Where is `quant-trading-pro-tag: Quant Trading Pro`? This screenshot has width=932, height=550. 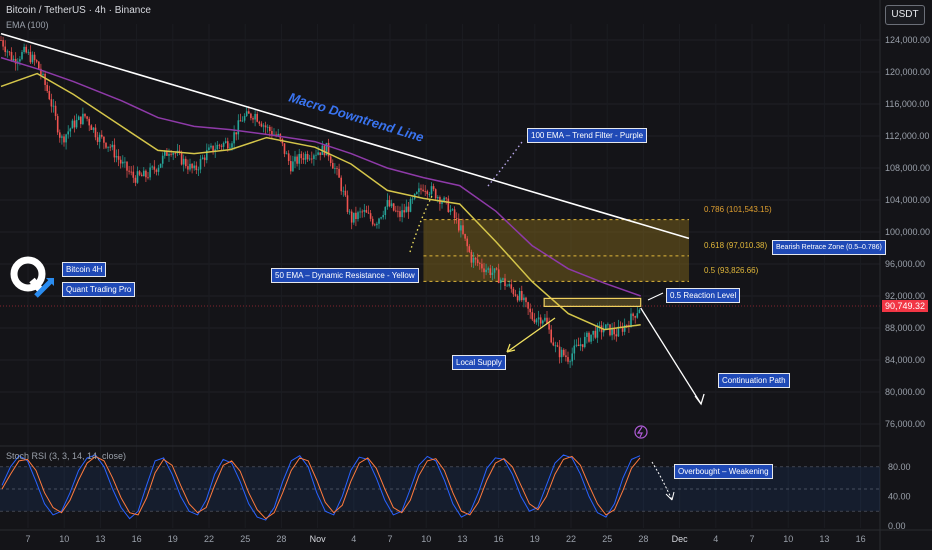
quant-trading-pro-tag: Quant Trading Pro is located at coordinates (99, 289).